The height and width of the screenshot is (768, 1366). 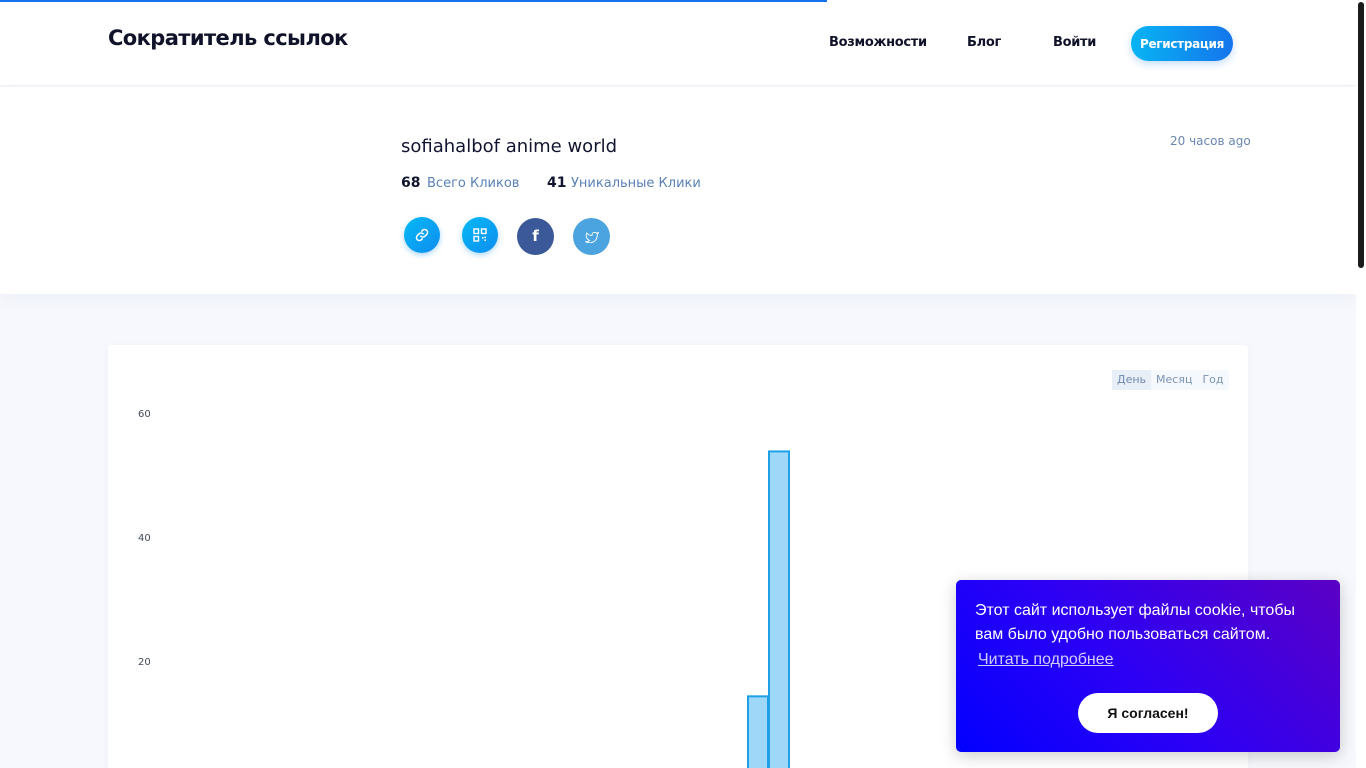 I want to click on page-scrollbar-thumb, so click(x=1361, y=135).